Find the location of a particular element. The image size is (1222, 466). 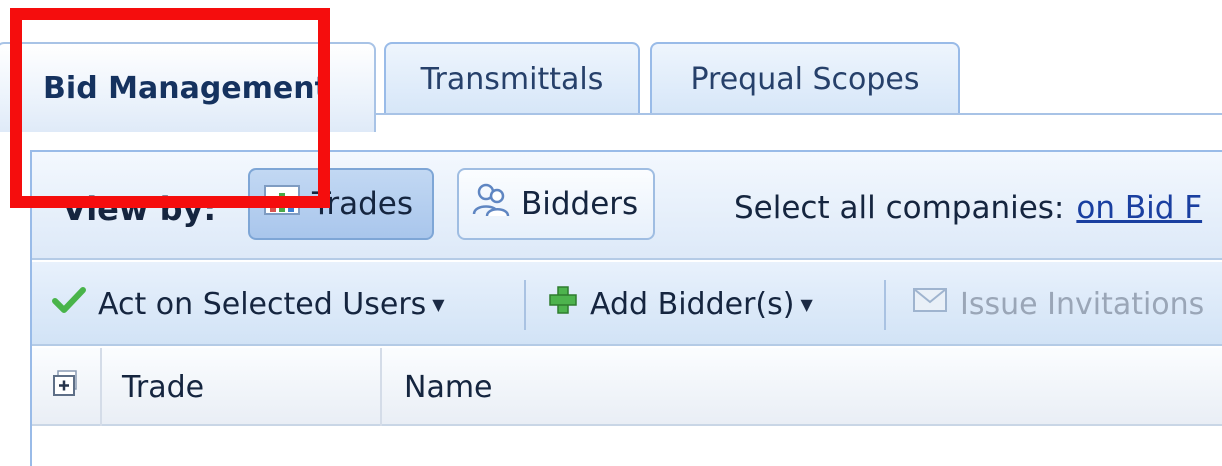

expand-all-column is located at coordinates (67, 387).